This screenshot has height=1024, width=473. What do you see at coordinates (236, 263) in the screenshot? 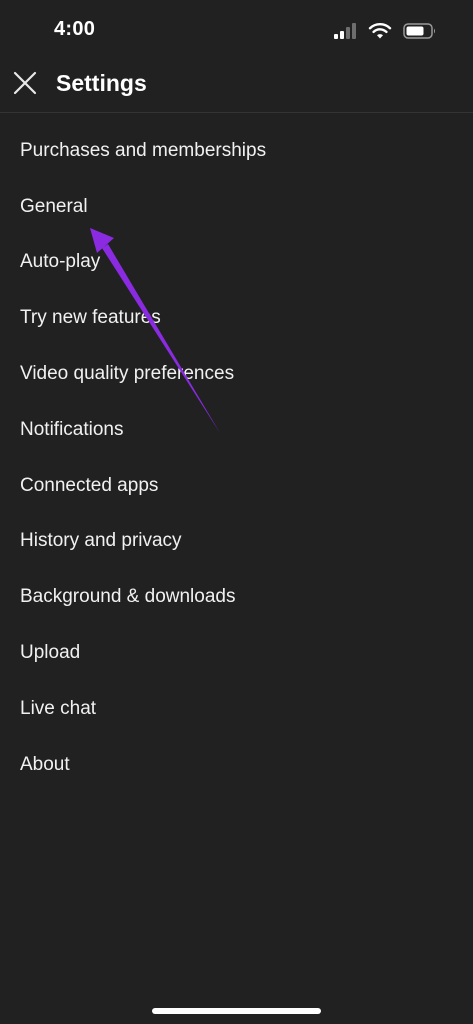
I see `settings-item-auto-play: Auto-play` at bounding box center [236, 263].